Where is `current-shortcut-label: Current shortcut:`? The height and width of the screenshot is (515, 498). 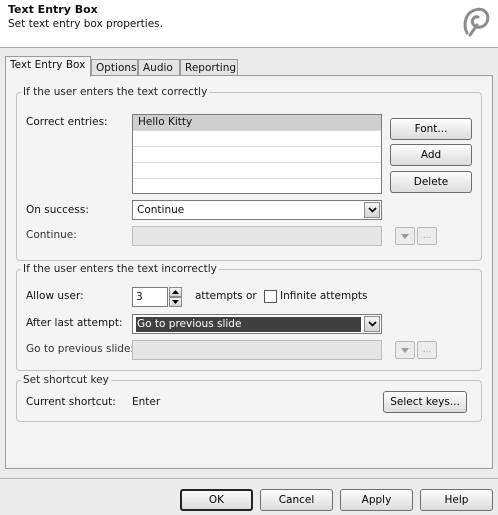
current-shortcut-label: Current shortcut: is located at coordinates (71, 402).